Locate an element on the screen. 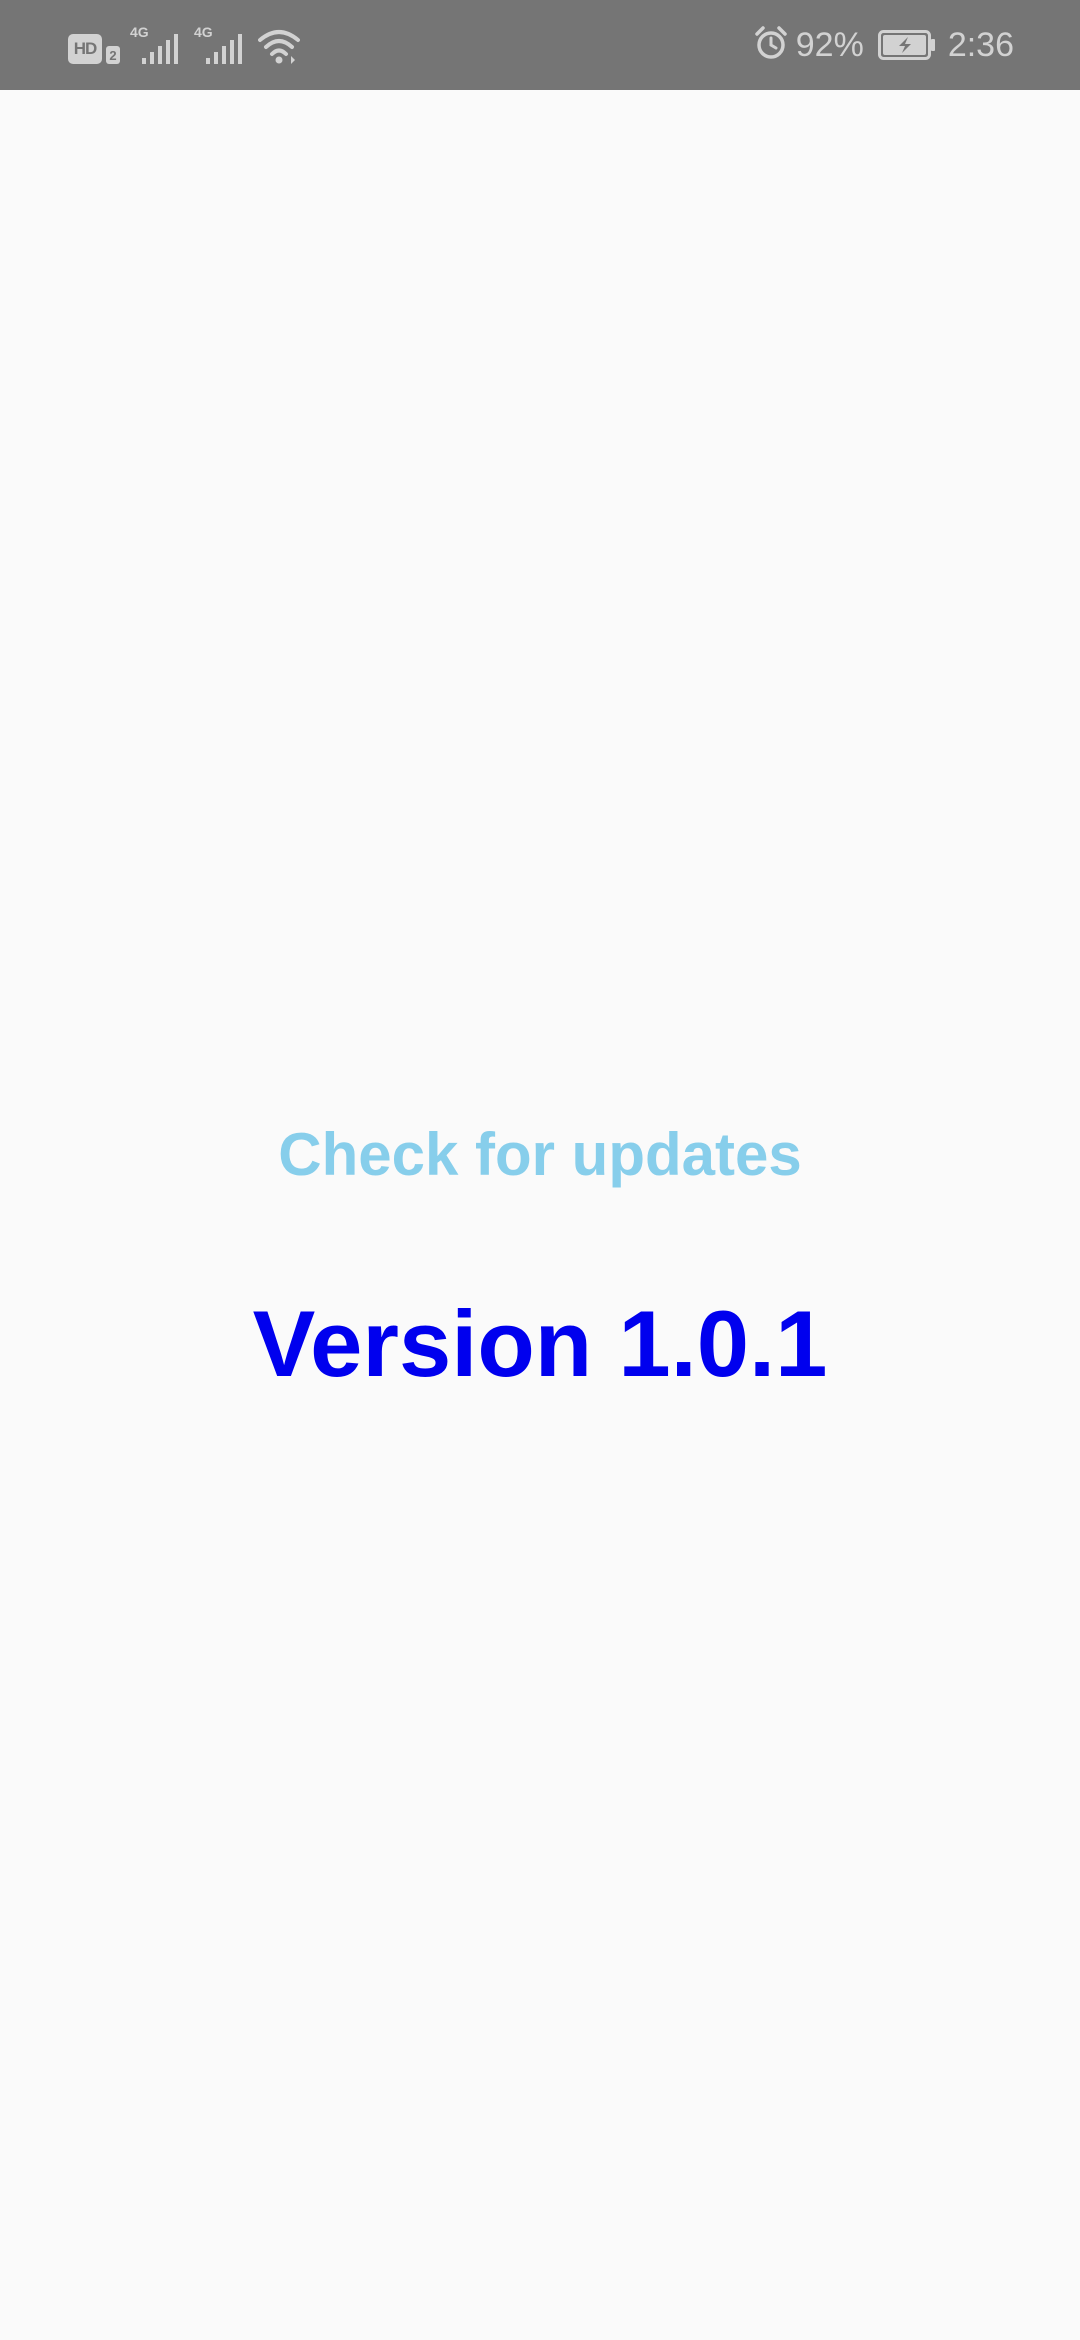  hd-icon: HD is located at coordinates (85, 49).